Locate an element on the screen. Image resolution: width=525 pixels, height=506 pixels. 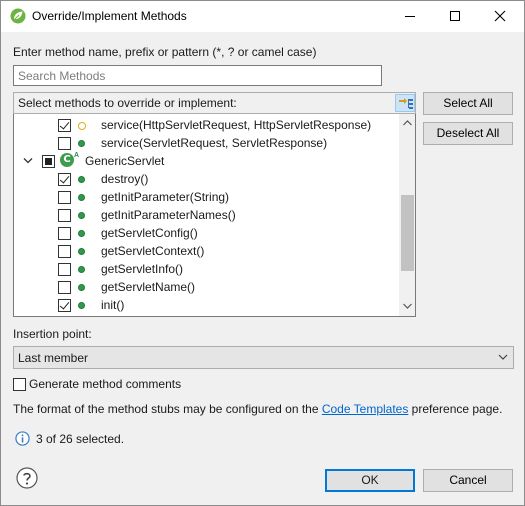
minimize-icon is located at coordinates (410, 16).